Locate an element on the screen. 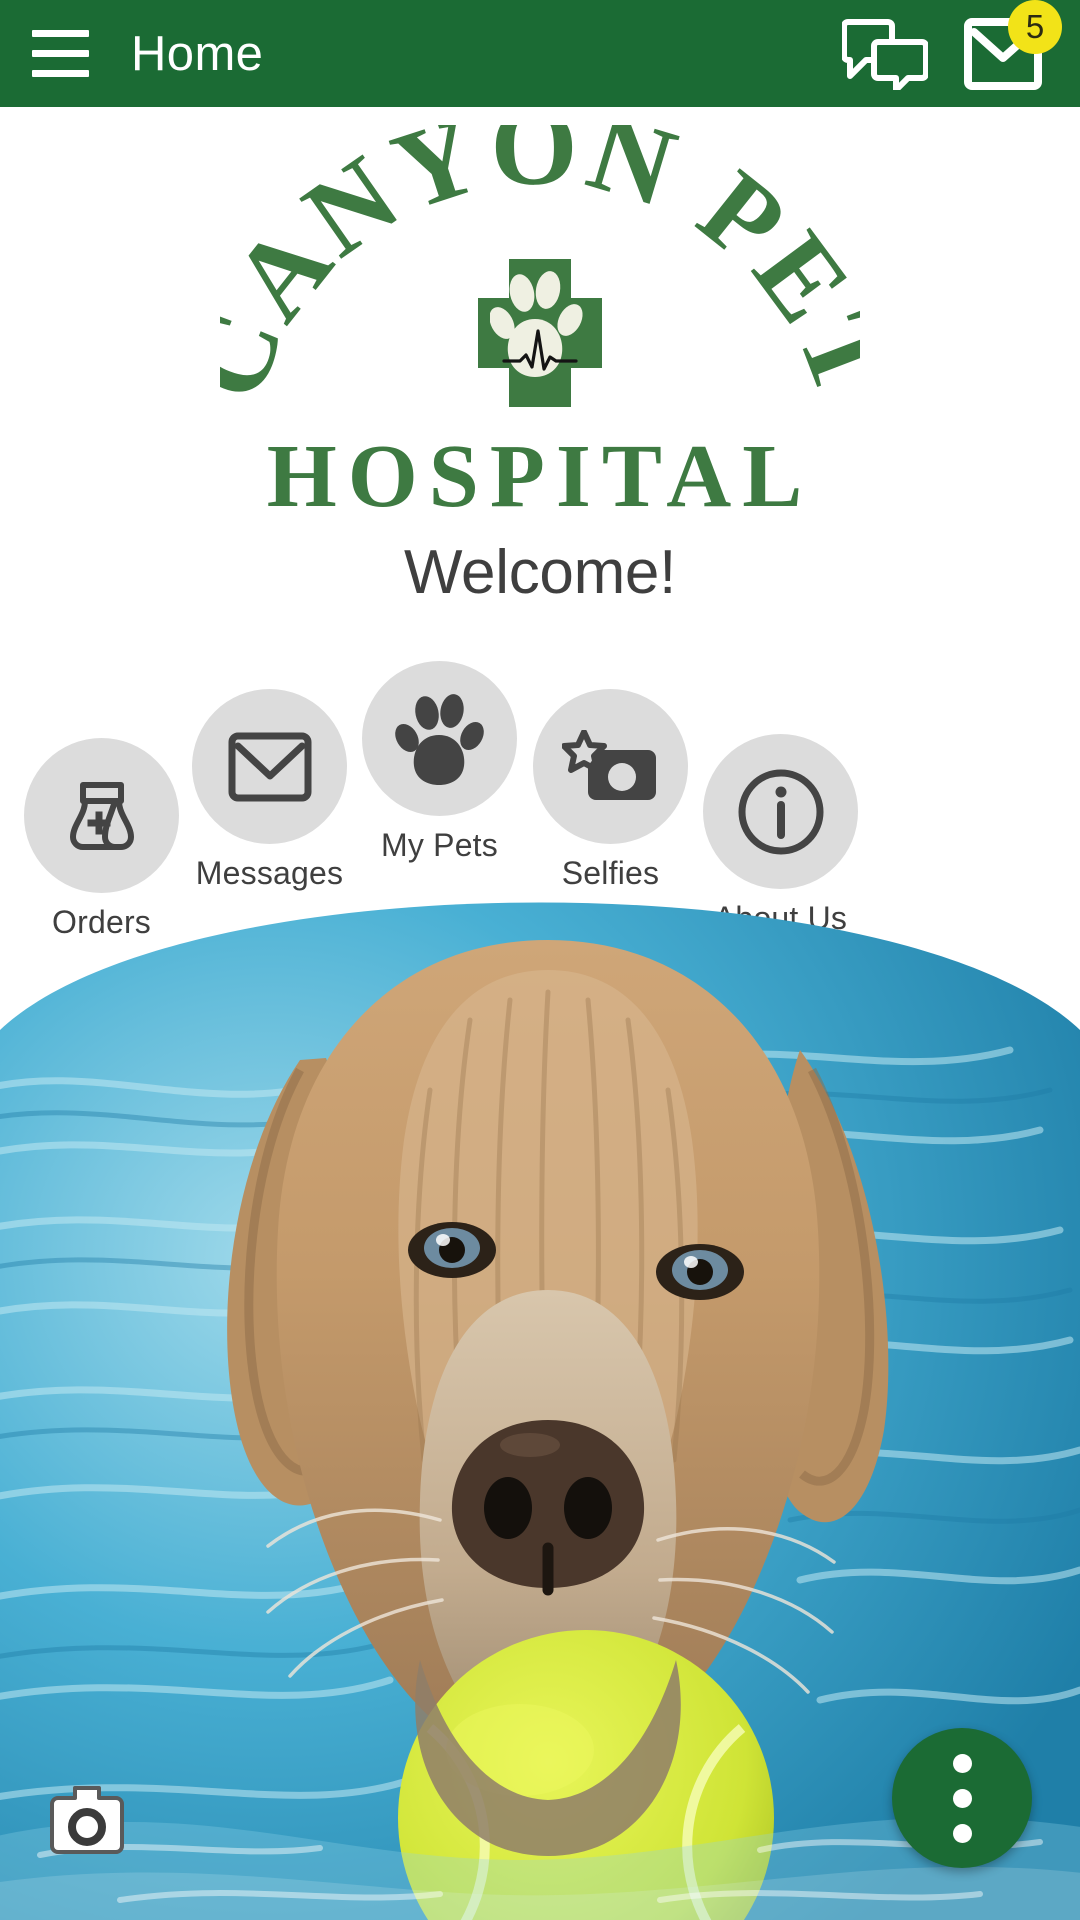  app-bar: Home 5 is located at coordinates (540, 53).